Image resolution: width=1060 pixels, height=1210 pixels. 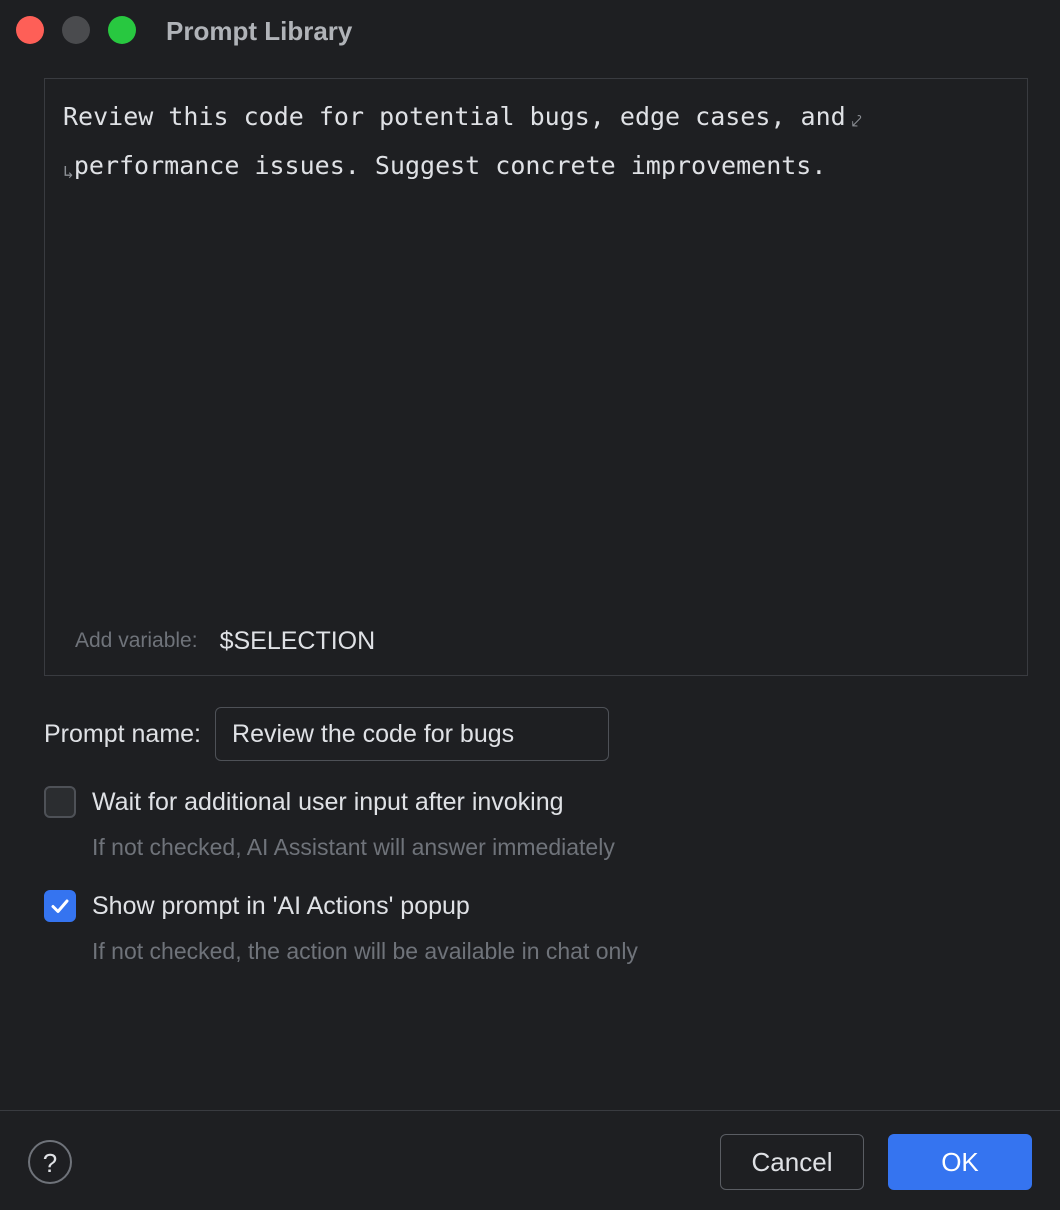 I want to click on minimize-window-button, so click(x=76, y=30).